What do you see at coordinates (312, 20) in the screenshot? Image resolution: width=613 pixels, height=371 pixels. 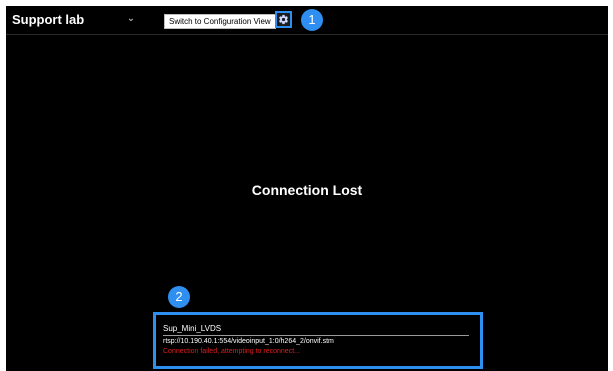 I see `callout-marker-1: 1` at bounding box center [312, 20].